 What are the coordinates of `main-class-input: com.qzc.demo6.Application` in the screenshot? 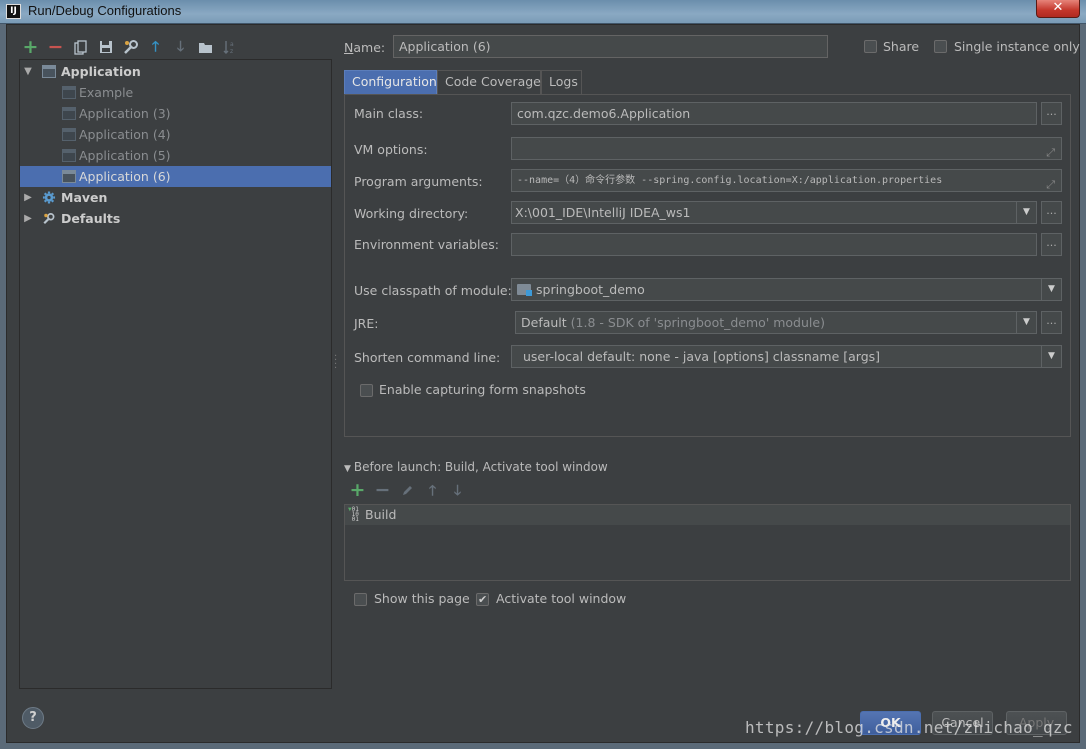 It's located at (774, 113).